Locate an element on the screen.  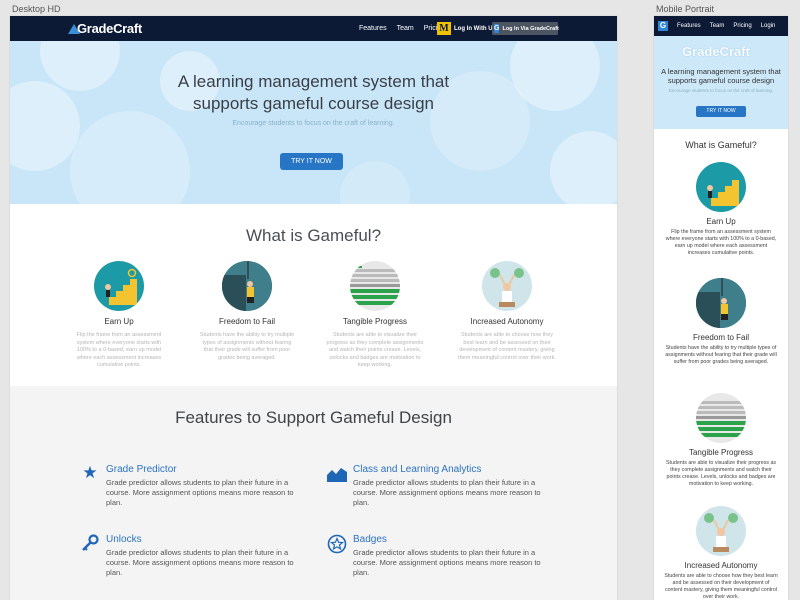
key-icon is located at coordinates (90, 544).